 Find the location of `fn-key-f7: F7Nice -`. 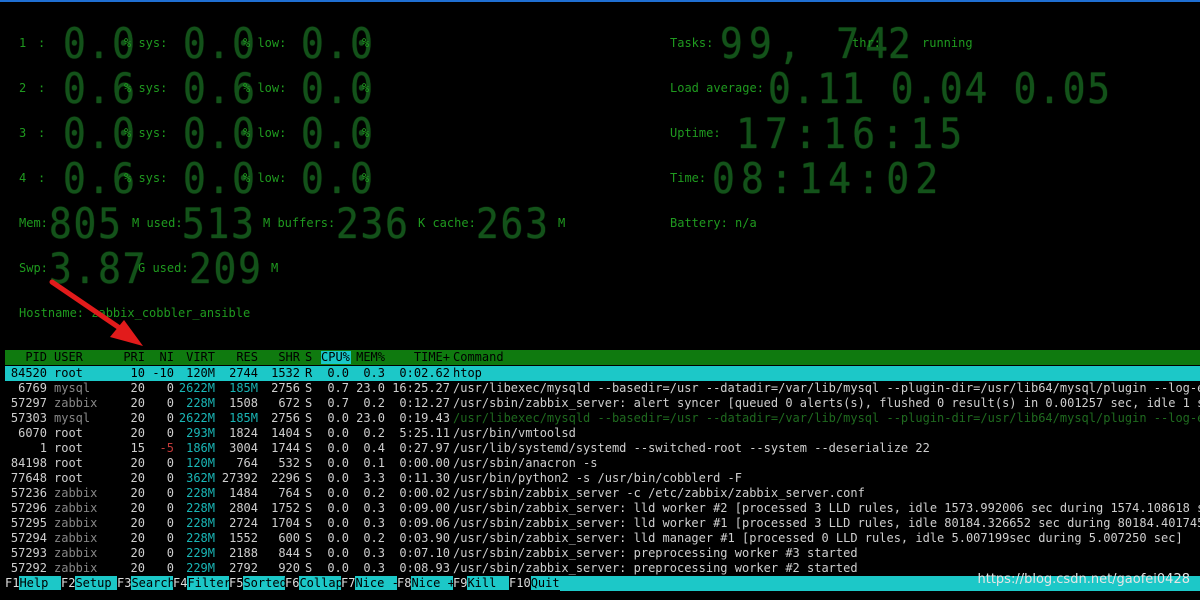

fn-key-f7: F7Nice - is located at coordinates (370, 583).